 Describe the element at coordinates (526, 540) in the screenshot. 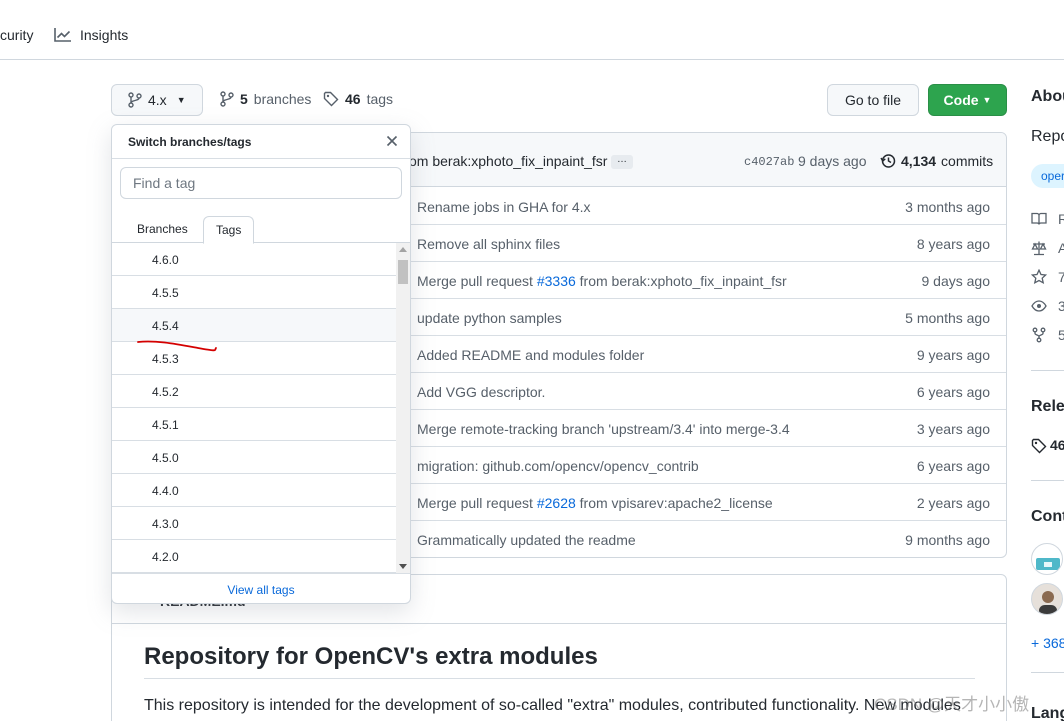

I see `commit-message-link: Grammatically updated the readme` at that location.